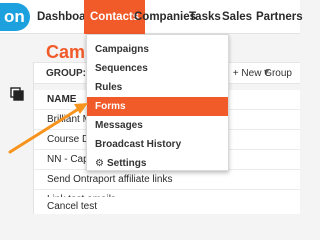 The image size is (320, 240). I want to click on menu-item-rules: Rules, so click(157, 87).